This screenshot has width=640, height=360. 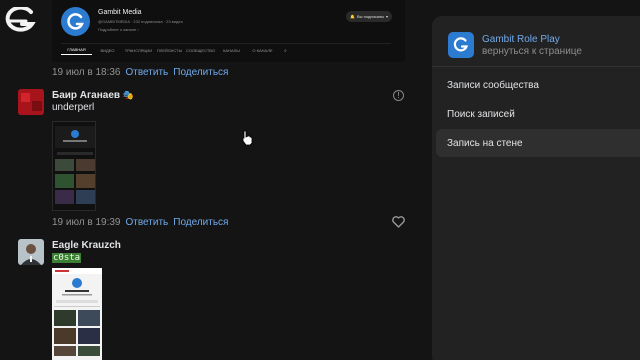 I want to click on channel-meta: @GAMBITMEDIA · 232 подписчика · 23 видео, so click(x=140, y=21).